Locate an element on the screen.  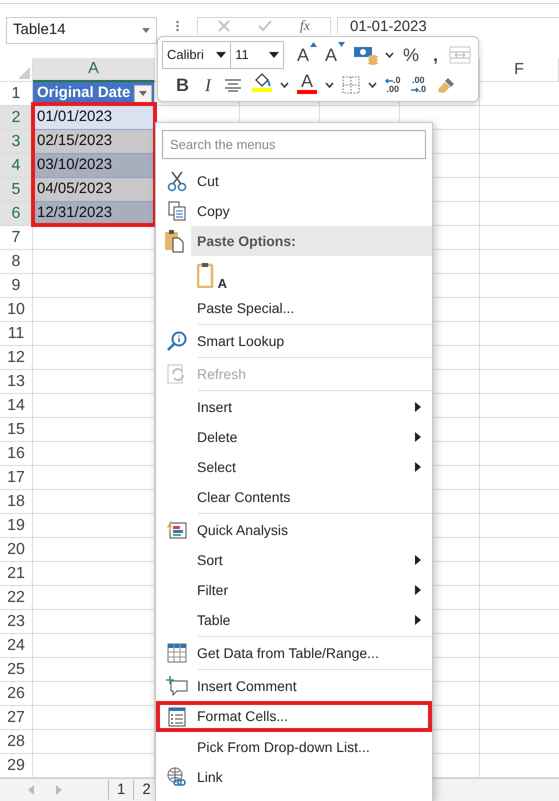
menu-item: Delete is located at coordinates (294, 437).